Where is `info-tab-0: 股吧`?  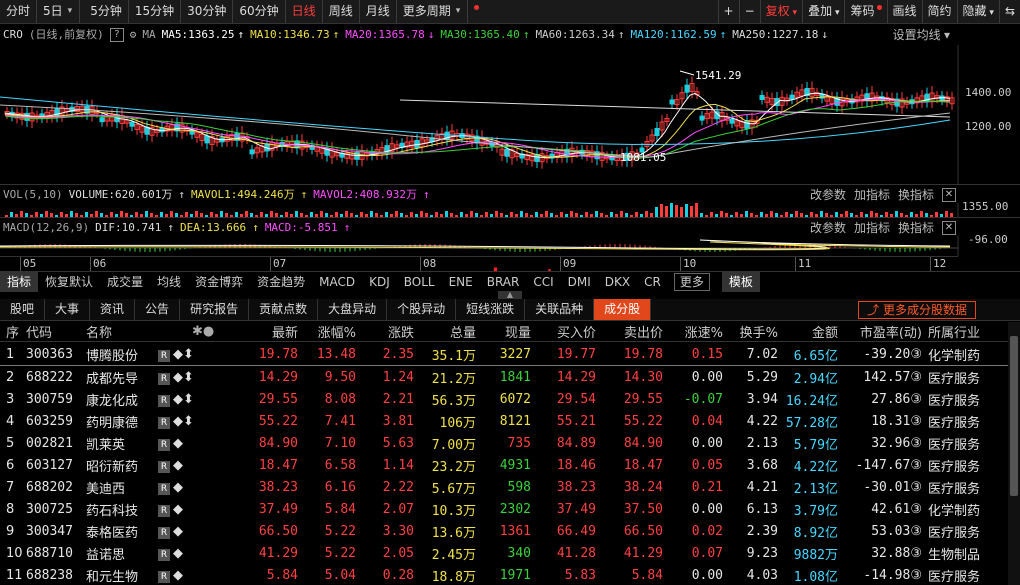 info-tab-0: 股吧 is located at coordinates (23, 309).